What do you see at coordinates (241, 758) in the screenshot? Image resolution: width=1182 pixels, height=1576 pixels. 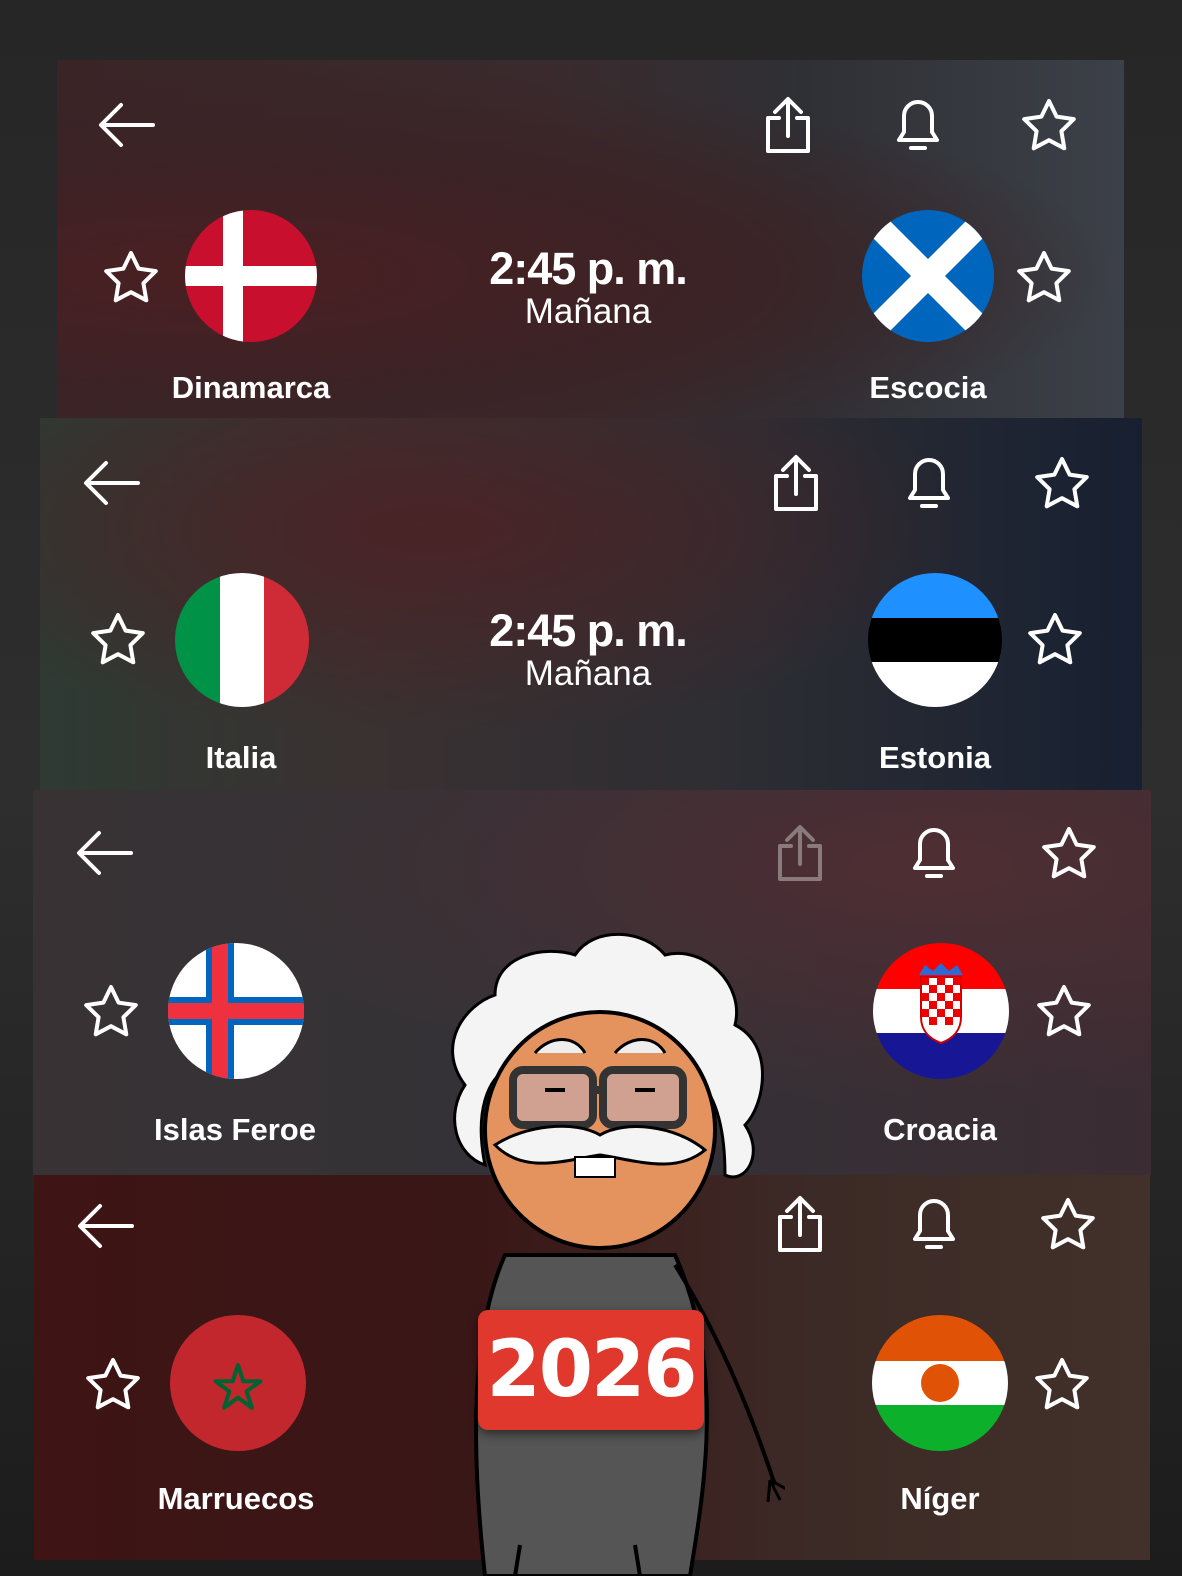 I see `home-team-name: Italia` at bounding box center [241, 758].